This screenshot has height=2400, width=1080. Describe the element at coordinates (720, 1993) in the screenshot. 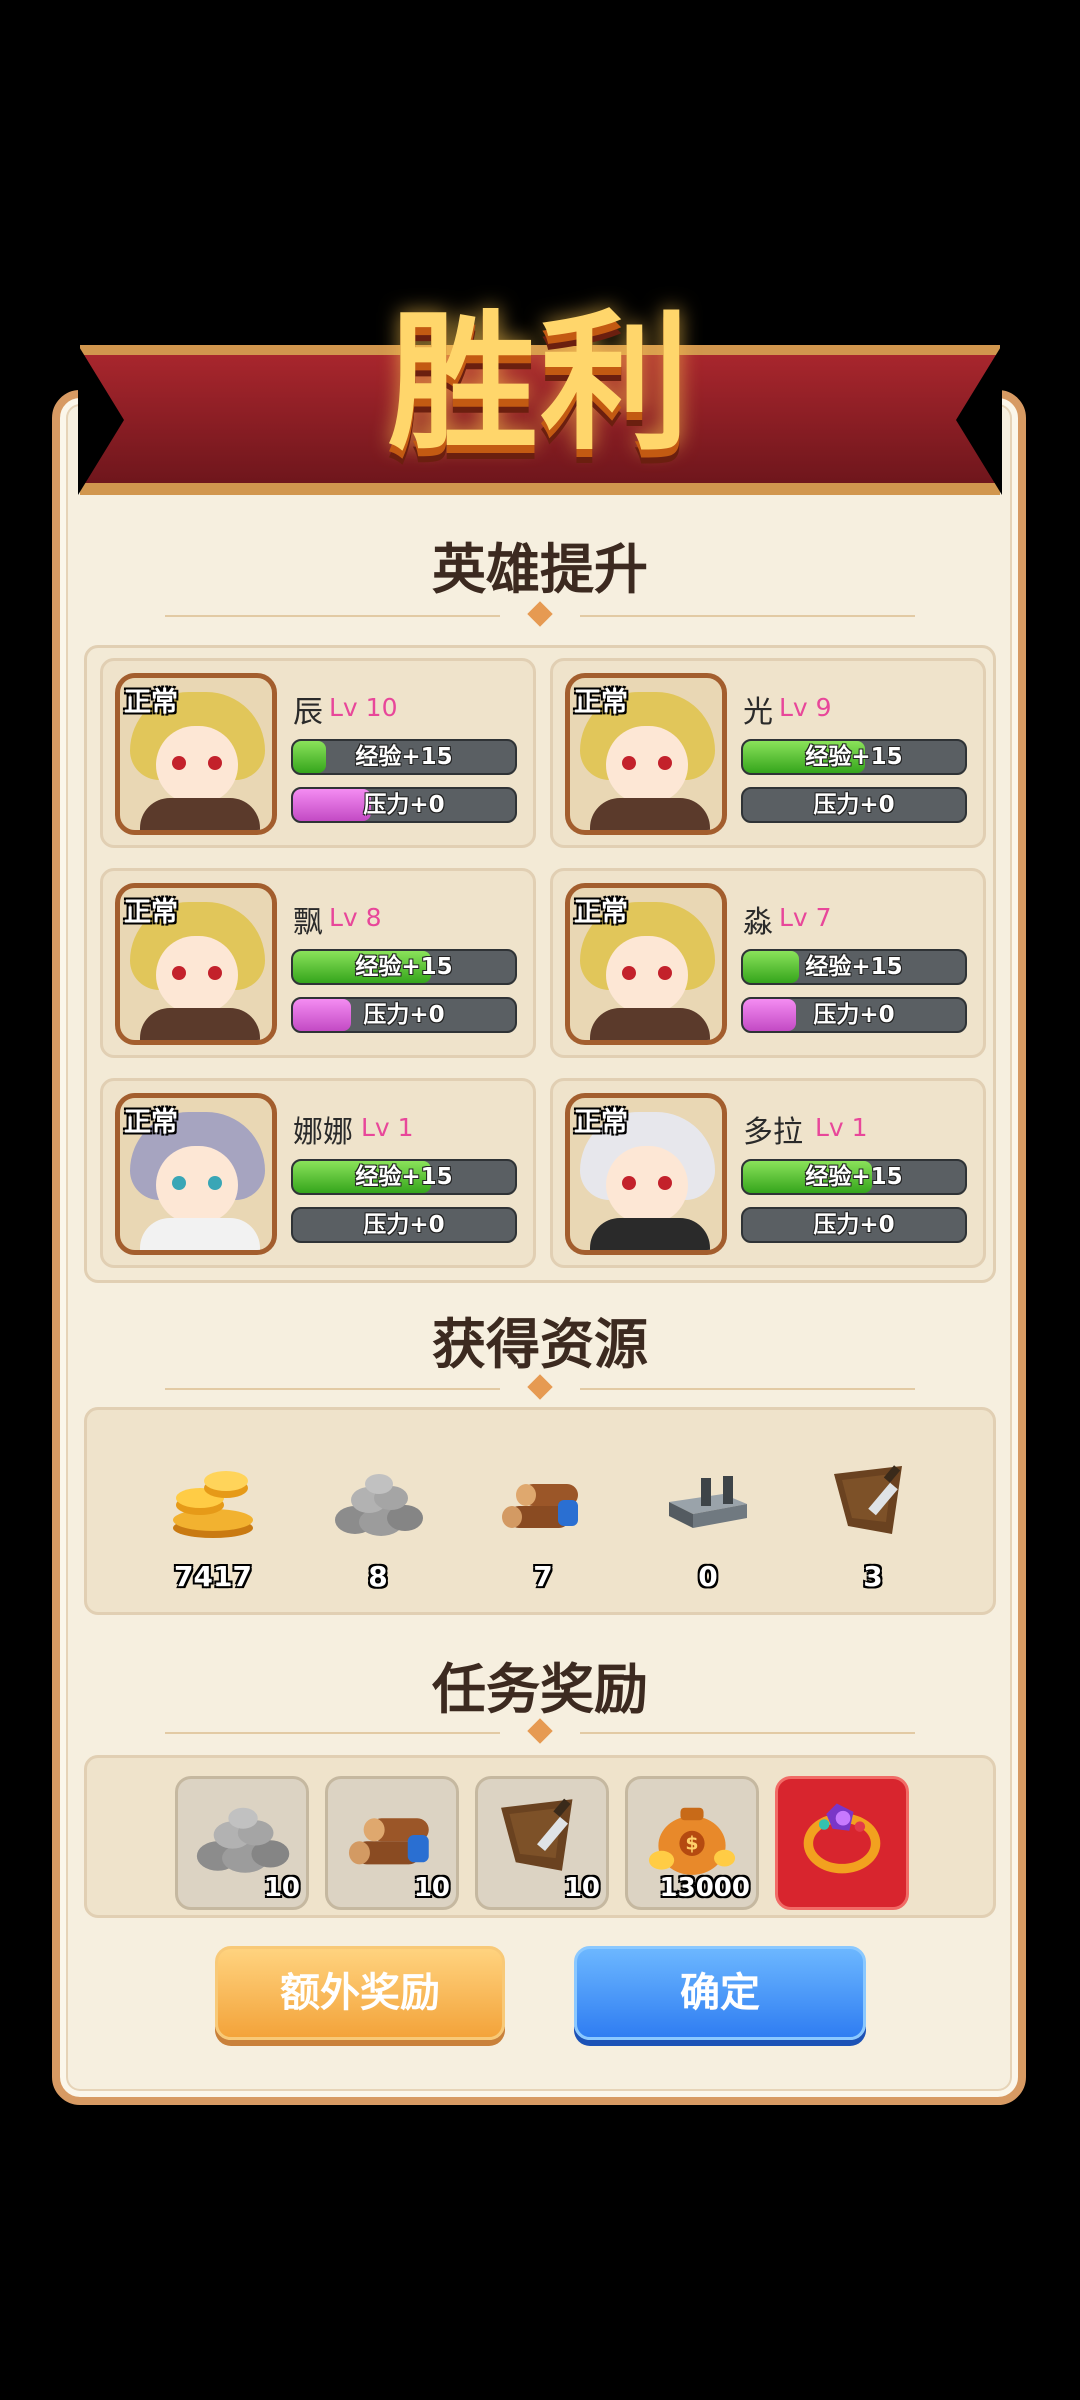

I see `confirm-button: 确定` at that location.